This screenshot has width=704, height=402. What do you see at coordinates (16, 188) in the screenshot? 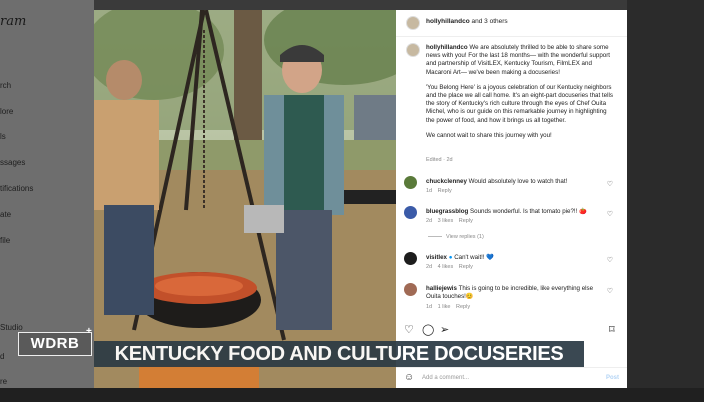
I see `nav-notifications: tifications` at bounding box center [16, 188].